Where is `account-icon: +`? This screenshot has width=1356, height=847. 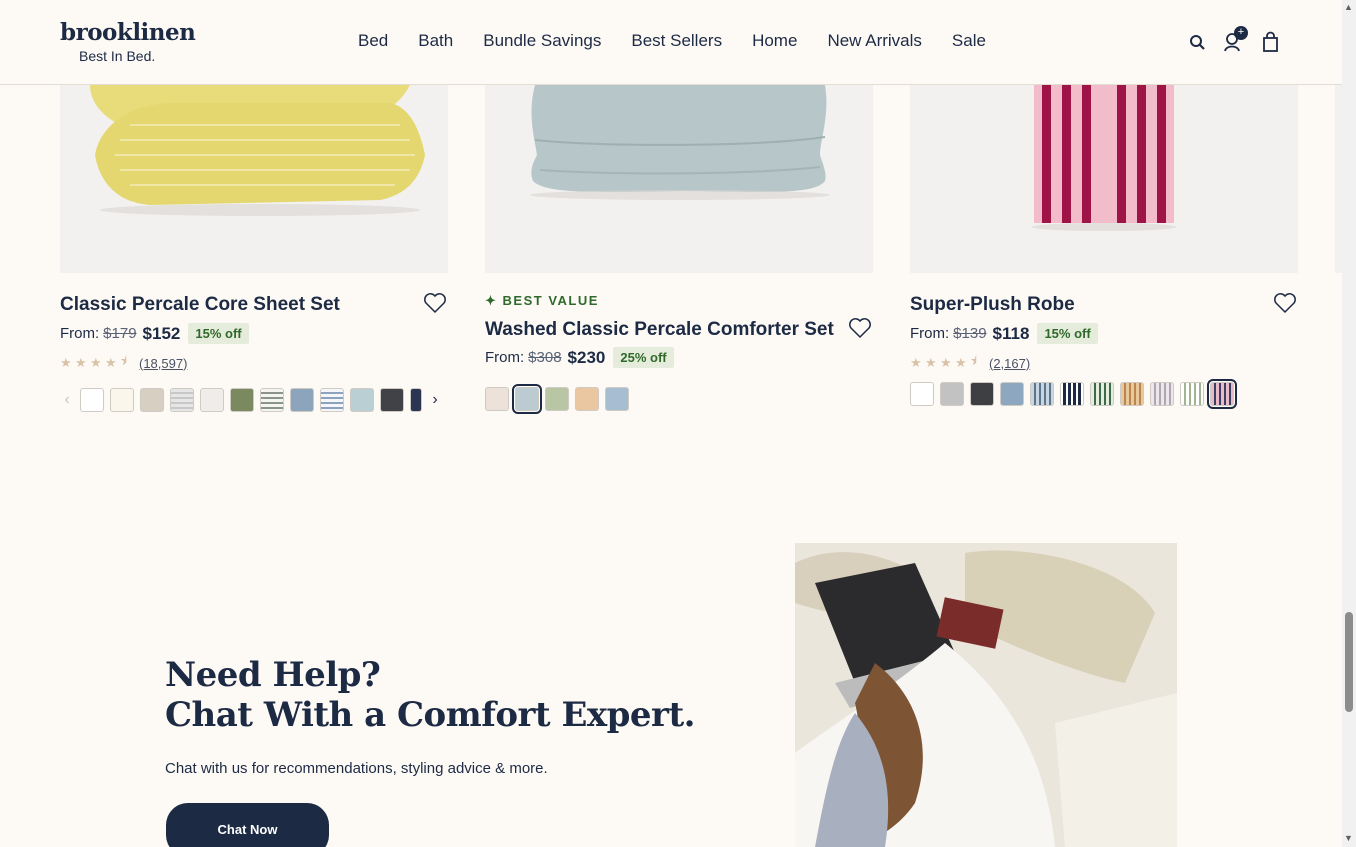 account-icon: + is located at coordinates (1235, 40).